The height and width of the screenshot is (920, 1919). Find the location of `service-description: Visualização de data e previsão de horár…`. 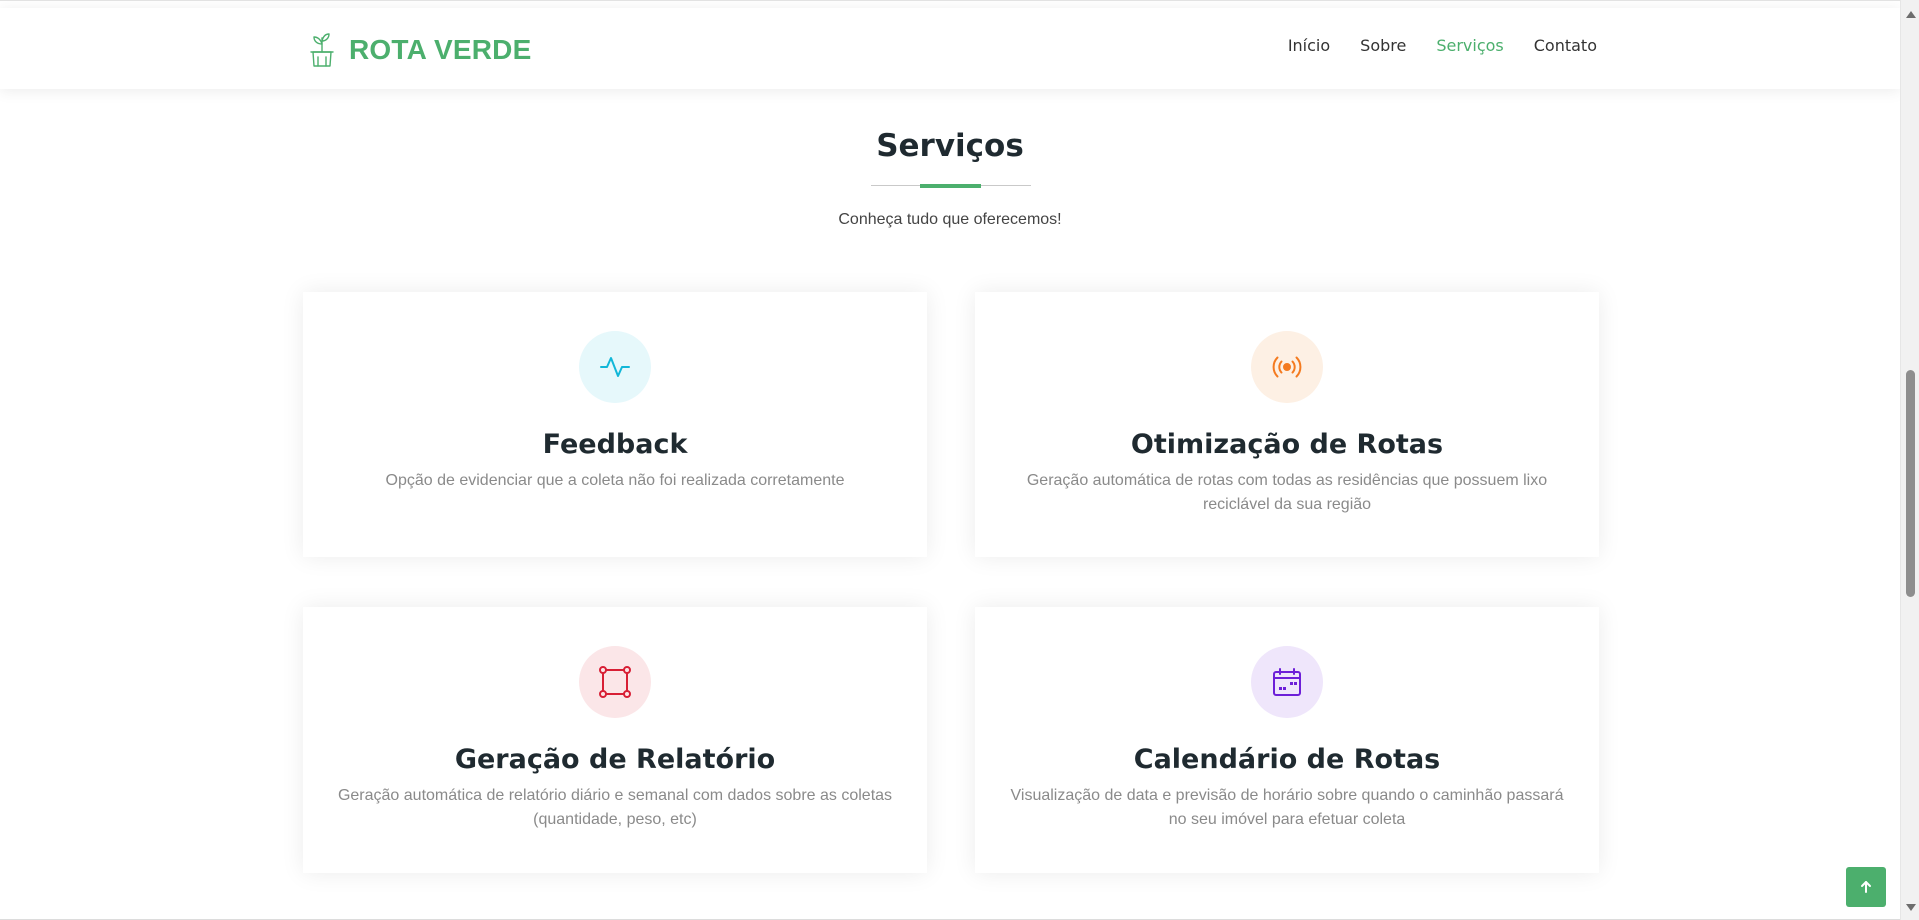

service-description: Visualização de data e previsão de horár… is located at coordinates (1287, 807).